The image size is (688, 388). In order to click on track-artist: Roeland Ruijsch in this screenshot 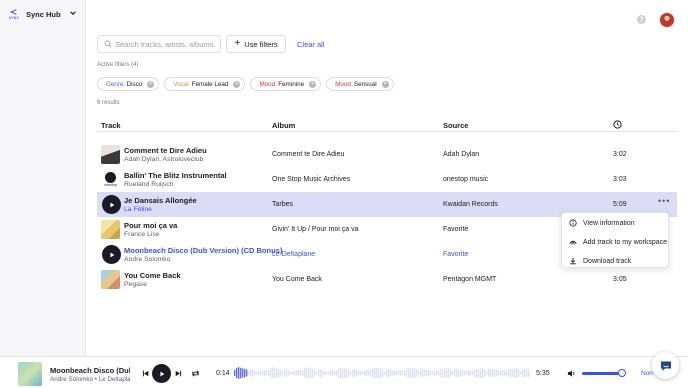, I will do `click(149, 184)`.